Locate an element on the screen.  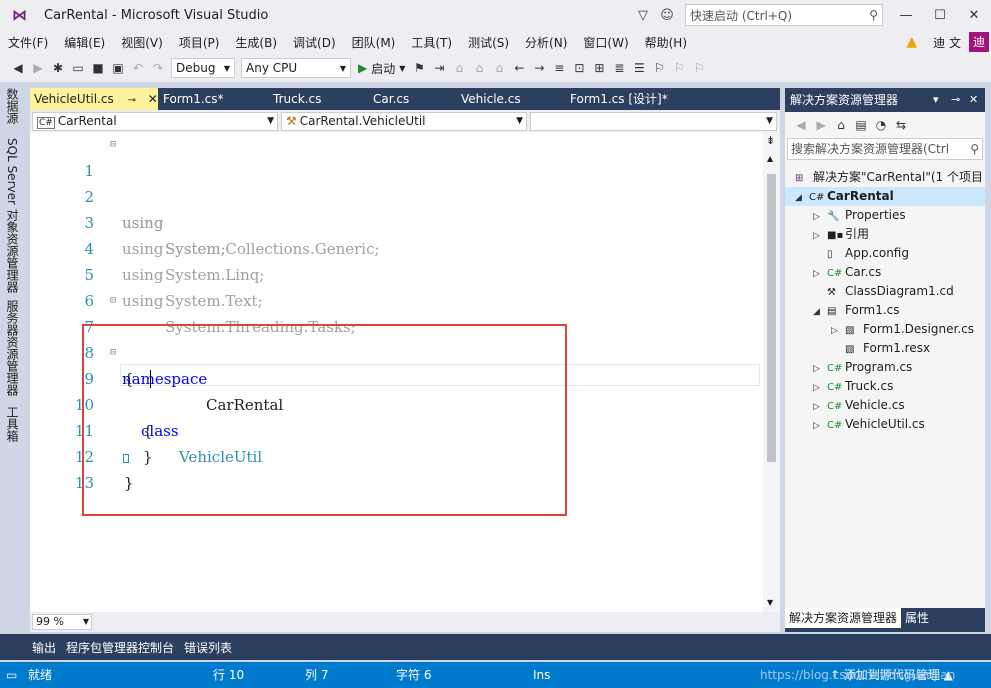
tree-item-classdiagram: ⚒ ClassDiagram1.cd is located at coordinates (890, 291).